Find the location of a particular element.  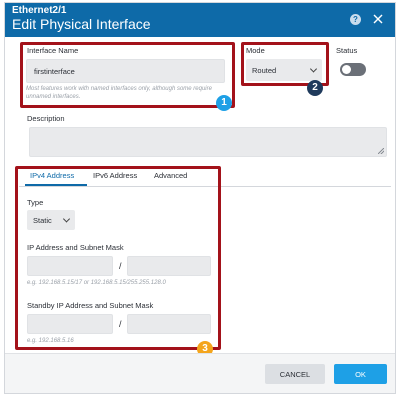

callout-badge-1: 1 is located at coordinates (224, 103).